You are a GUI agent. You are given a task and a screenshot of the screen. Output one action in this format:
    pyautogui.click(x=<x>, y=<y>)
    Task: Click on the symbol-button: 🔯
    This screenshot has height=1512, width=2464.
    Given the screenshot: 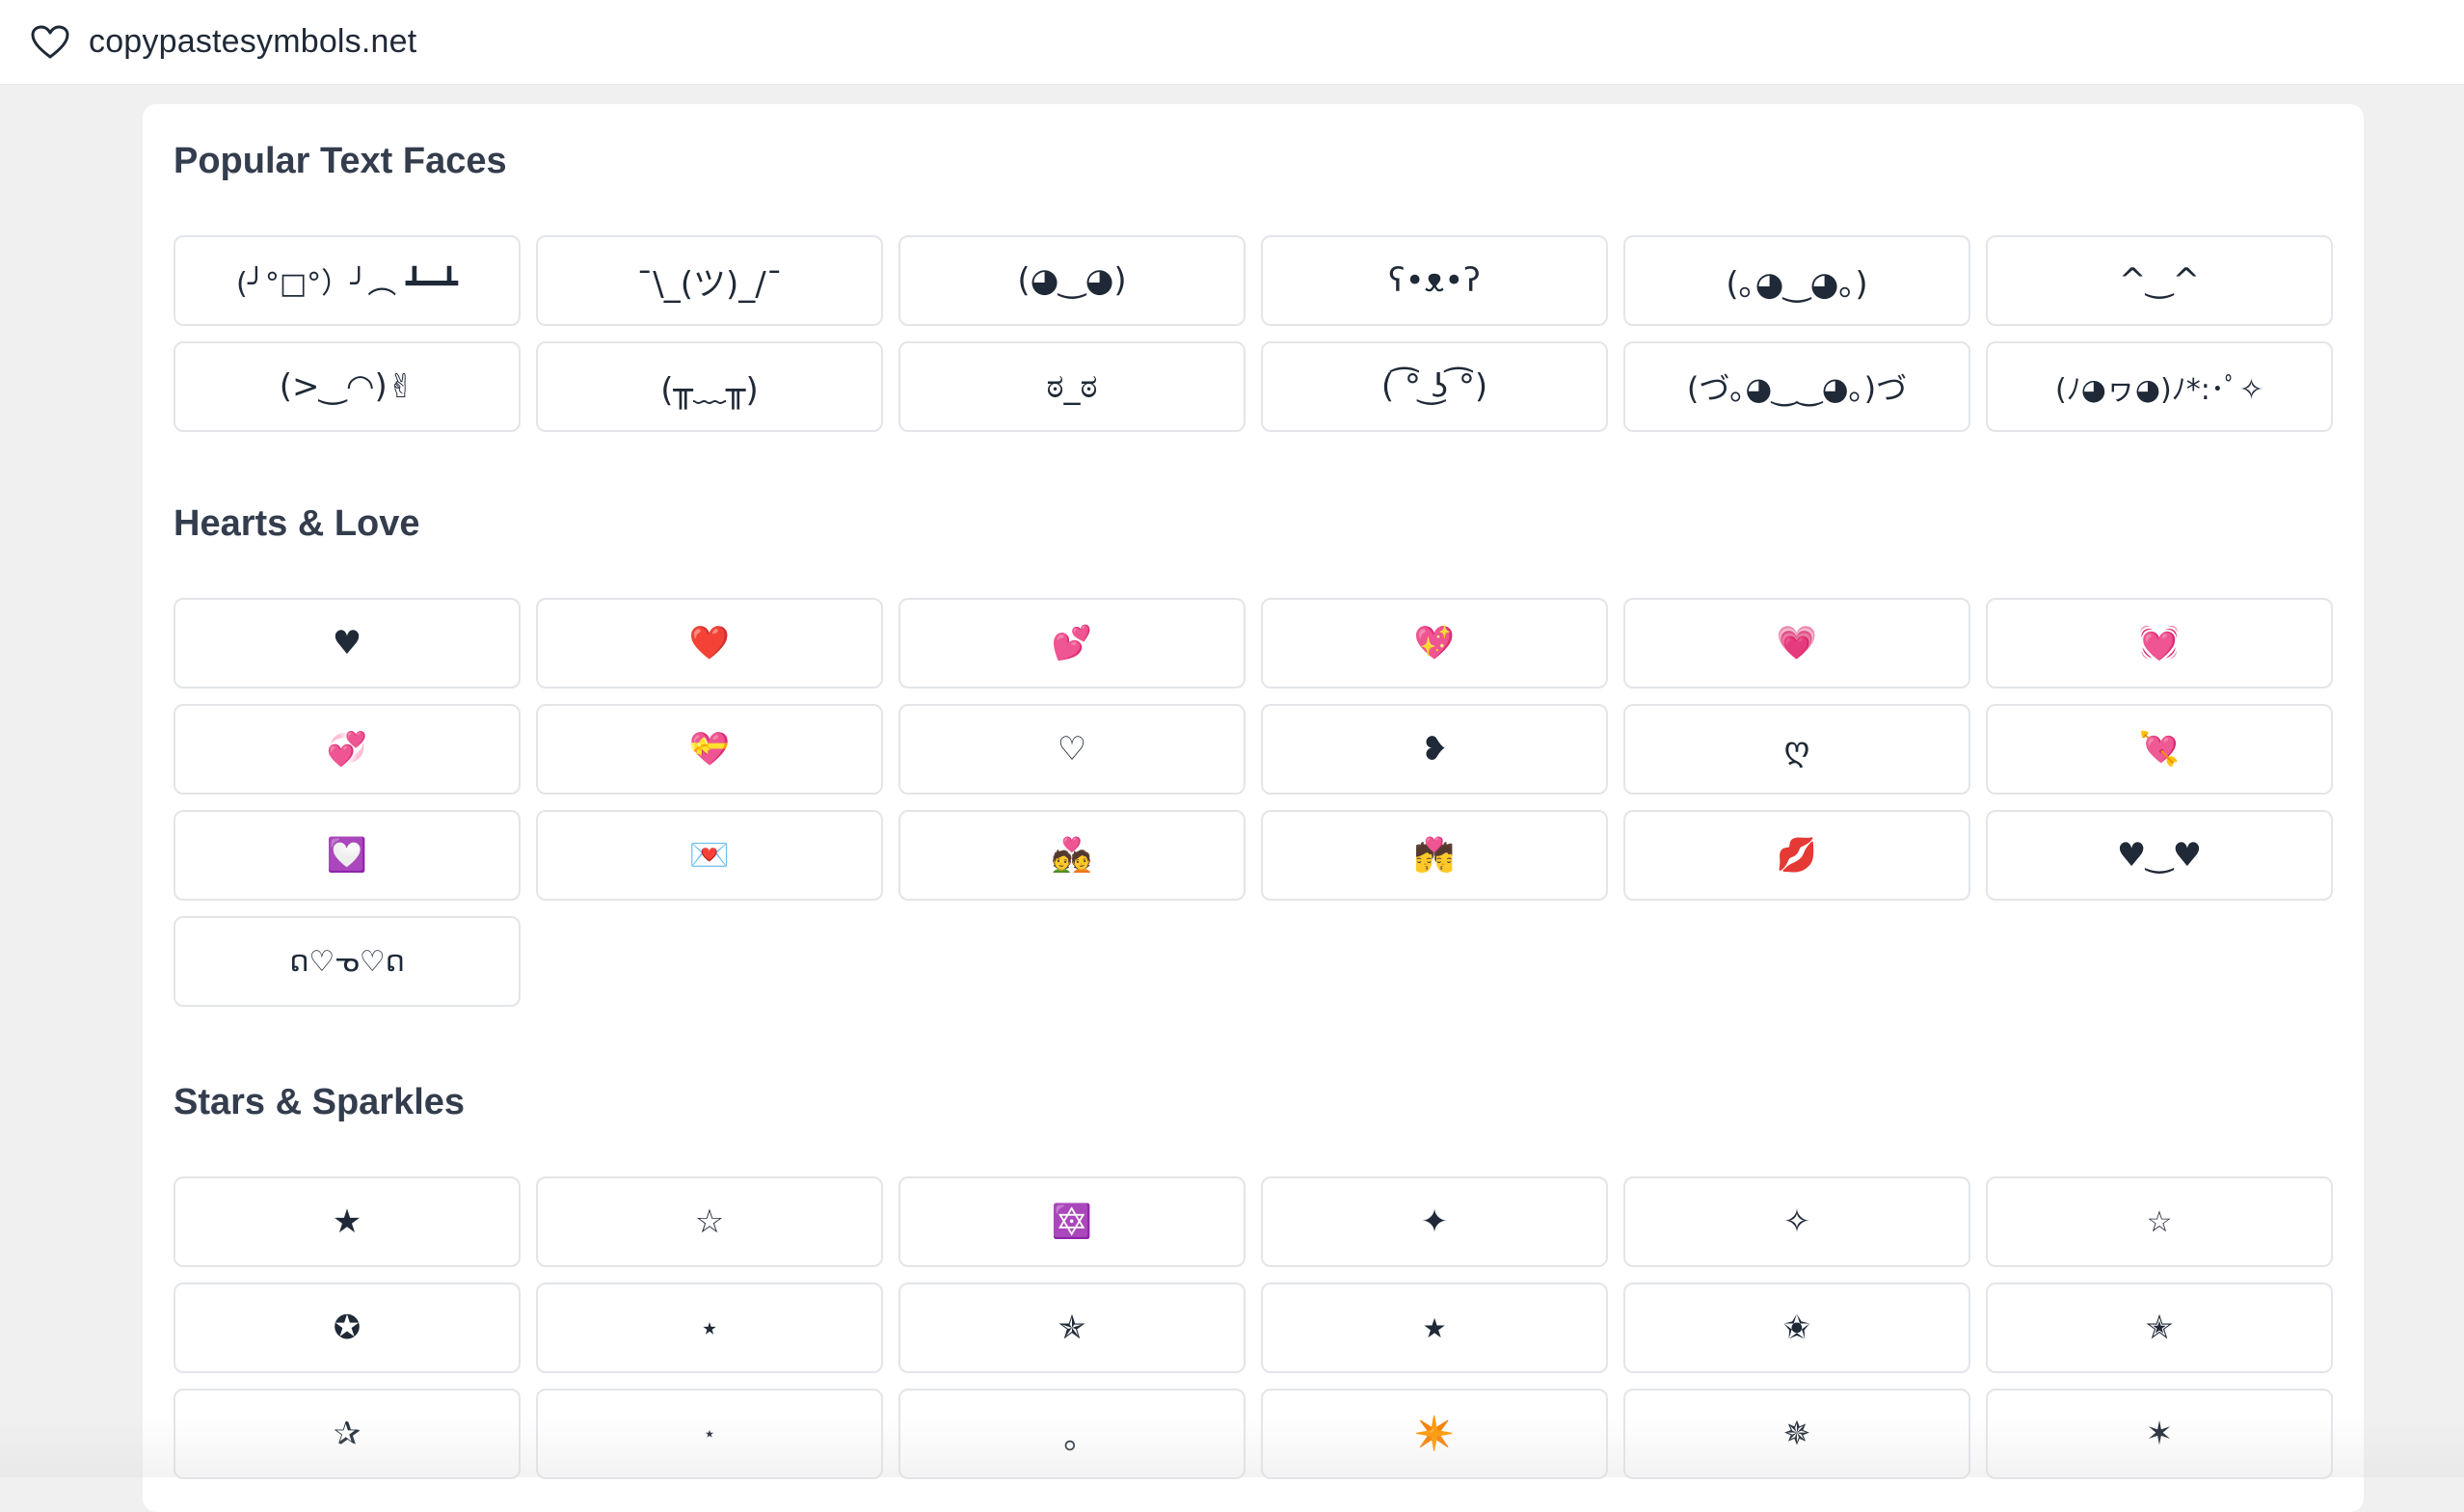 What is the action you would take?
    pyautogui.click(x=1071, y=1221)
    